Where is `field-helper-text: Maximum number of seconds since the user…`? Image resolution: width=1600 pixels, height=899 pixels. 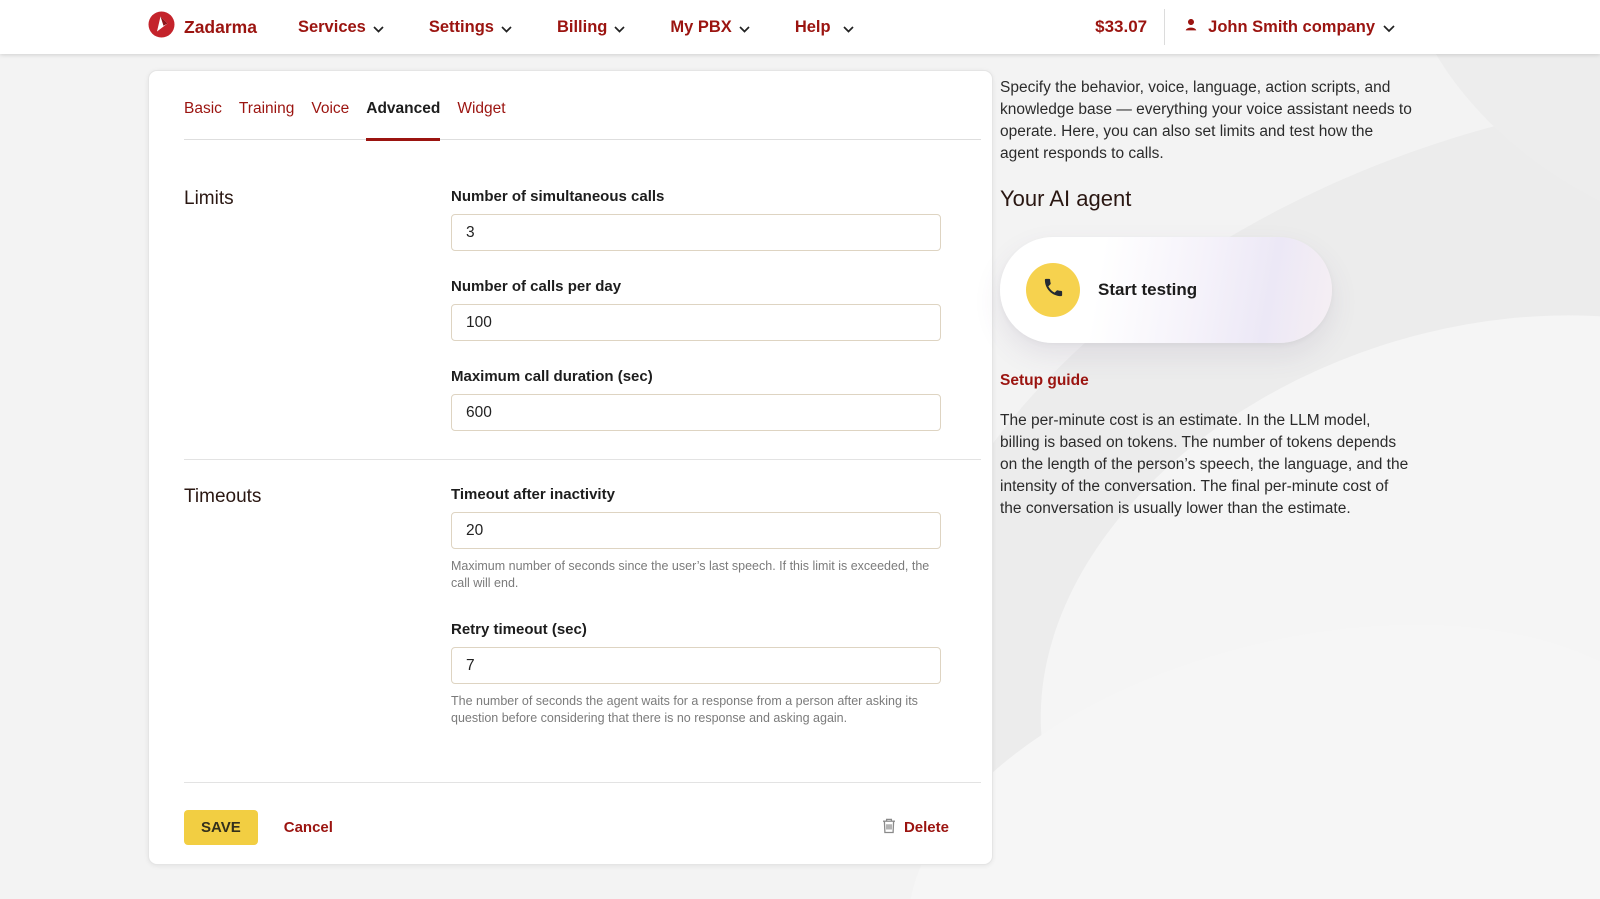
field-helper-text: Maximum number of seconds since the user… is located at coordinates (690, 574).